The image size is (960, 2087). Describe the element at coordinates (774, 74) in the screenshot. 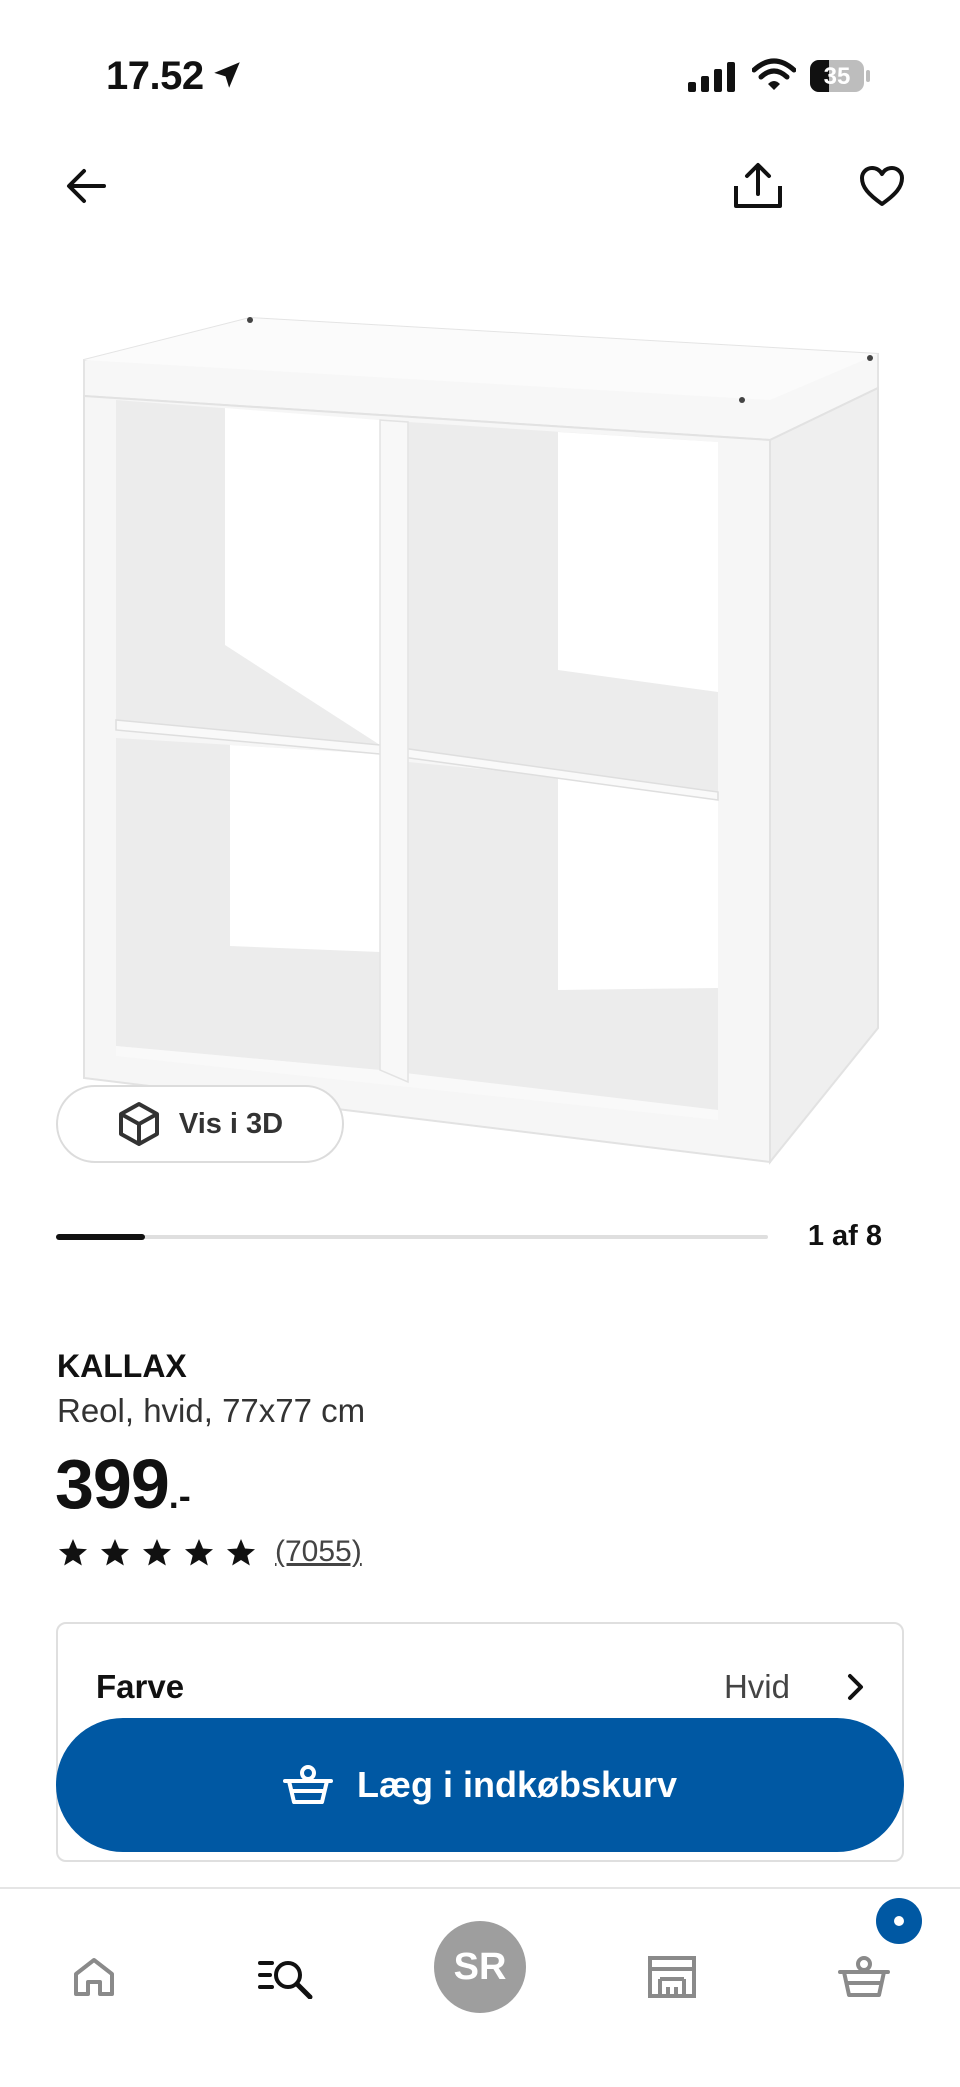

I see `wifi-icon` at that location.